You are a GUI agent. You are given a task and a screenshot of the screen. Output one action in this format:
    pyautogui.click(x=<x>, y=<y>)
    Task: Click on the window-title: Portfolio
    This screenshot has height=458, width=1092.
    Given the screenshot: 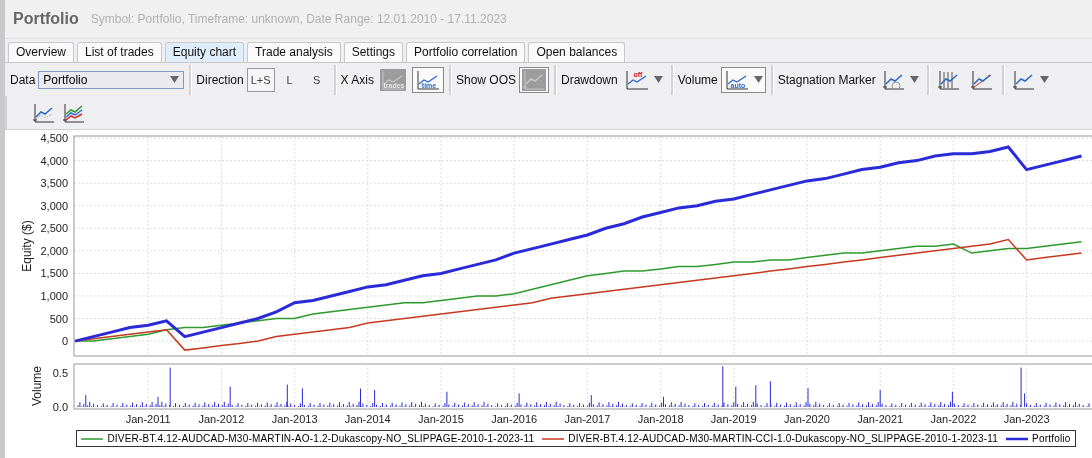 What is the action you would take?
    pyautogui.click(x=46, y=19)
    